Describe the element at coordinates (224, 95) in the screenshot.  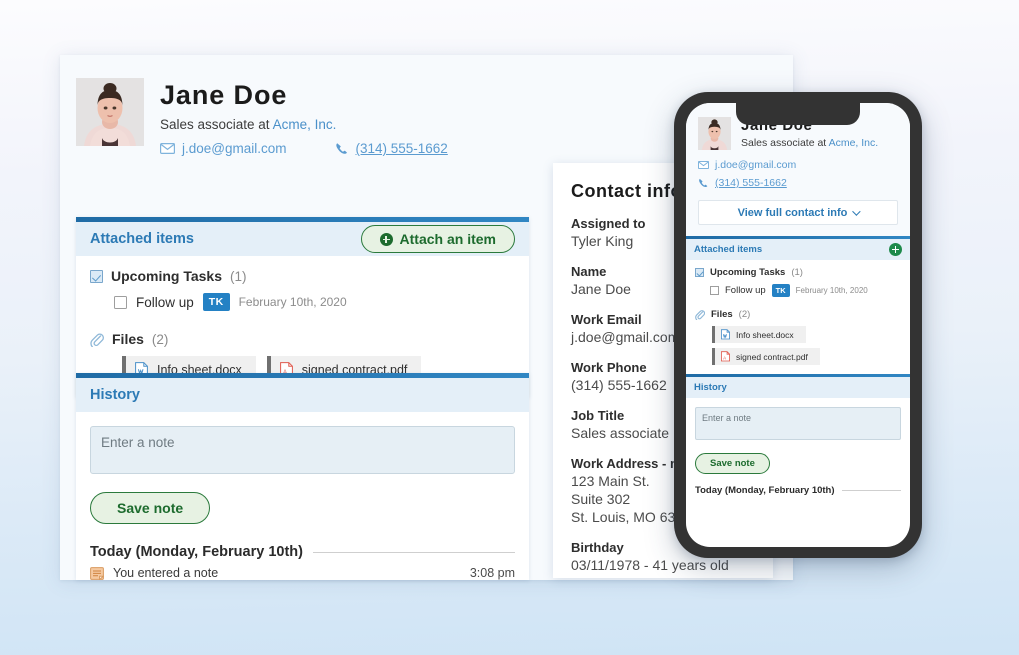
I see `page-title: Jane Doe` at that location.